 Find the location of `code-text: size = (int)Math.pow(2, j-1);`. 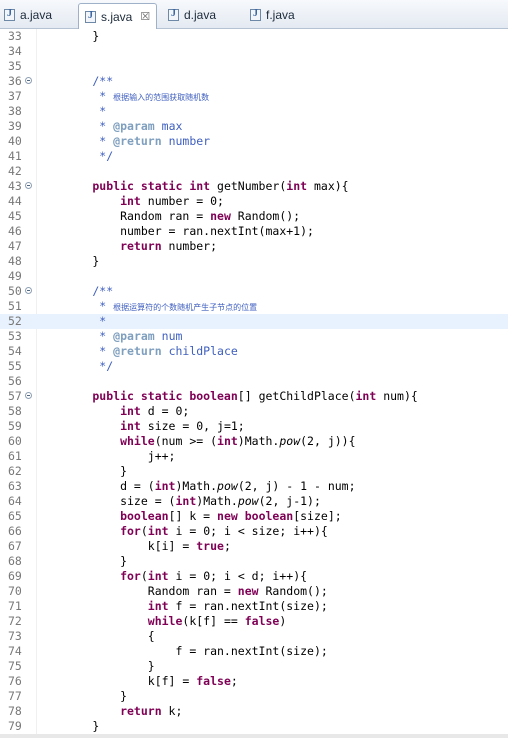

code-text: size = (int)Math.pow(2, j-1); is located at coordinates (179, 501).